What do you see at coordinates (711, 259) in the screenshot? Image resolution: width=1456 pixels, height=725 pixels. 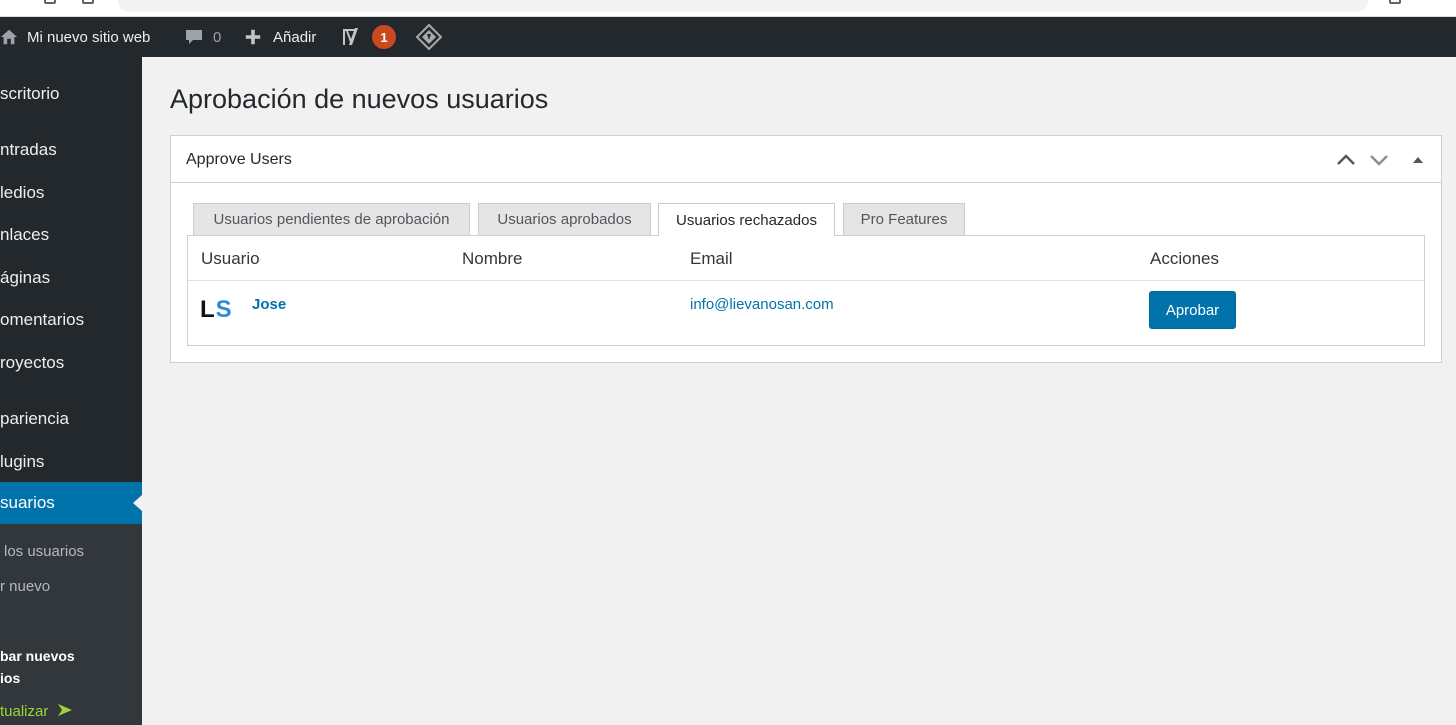 I see `column-header-email: Email` at bounding box center [711, 259].